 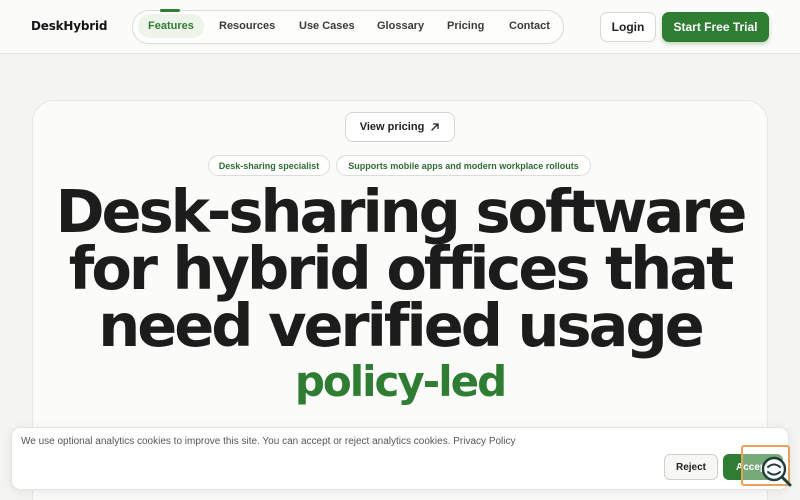 I want to click on view-pricing-label: View pricing, so click(x=392, y=127).